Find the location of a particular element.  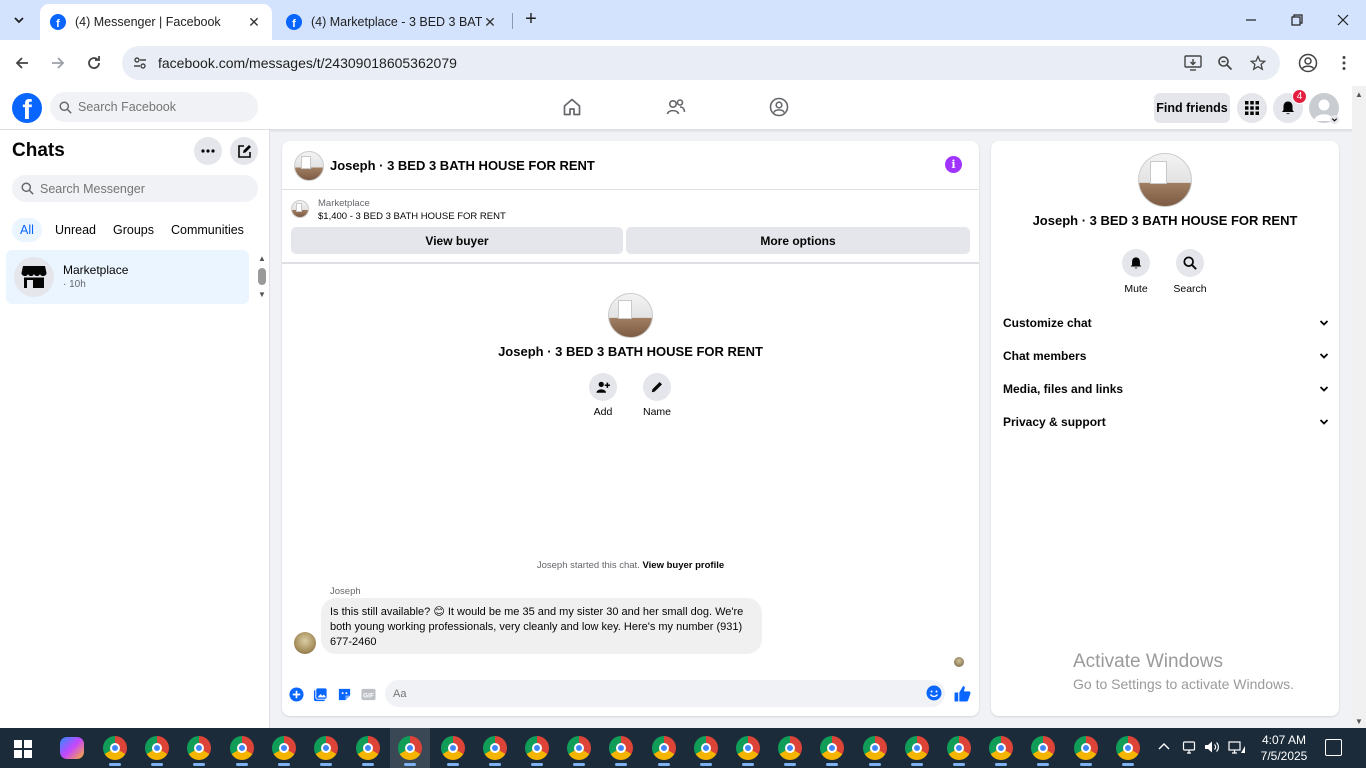

page-scrollbar: ▲ ▼ is located at coordinates (1359, 407).